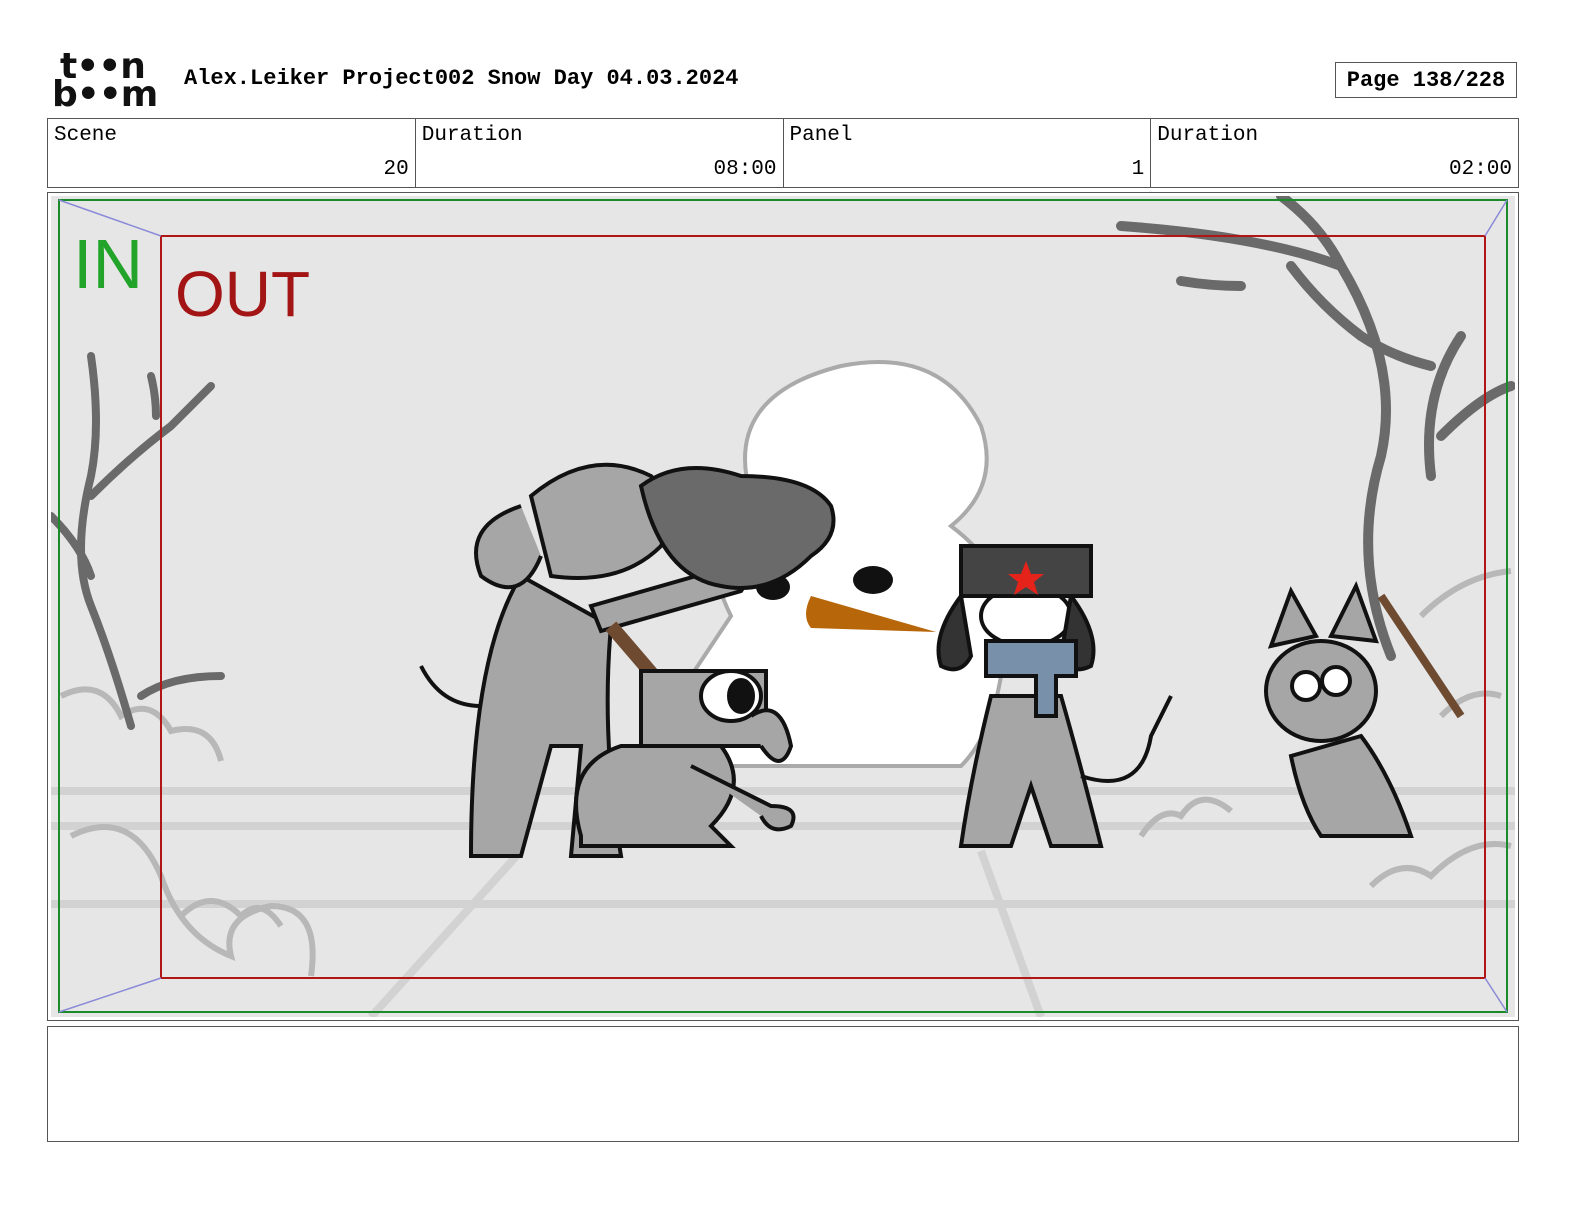  I want to click on scene-duration-value: 08:00, so click(745, 169).